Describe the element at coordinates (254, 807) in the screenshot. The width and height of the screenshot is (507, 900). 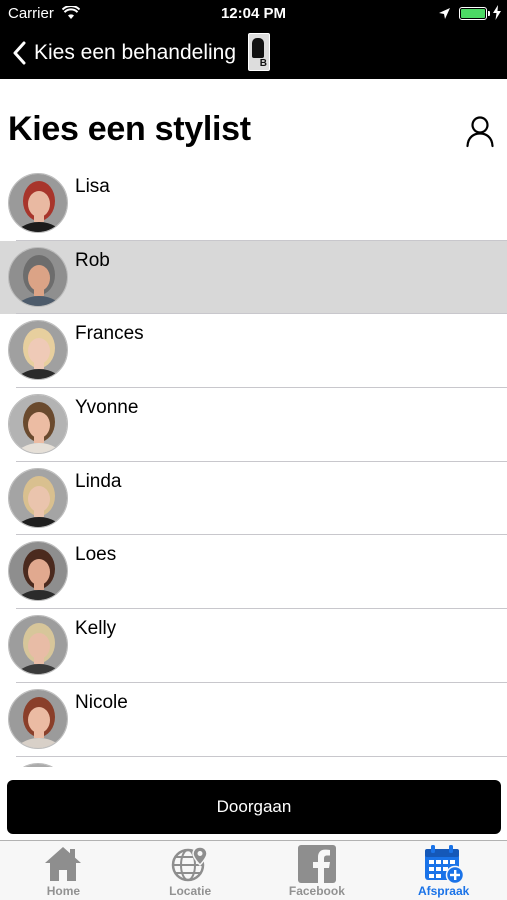
I see `continue-button: Doorgaan` at that location.